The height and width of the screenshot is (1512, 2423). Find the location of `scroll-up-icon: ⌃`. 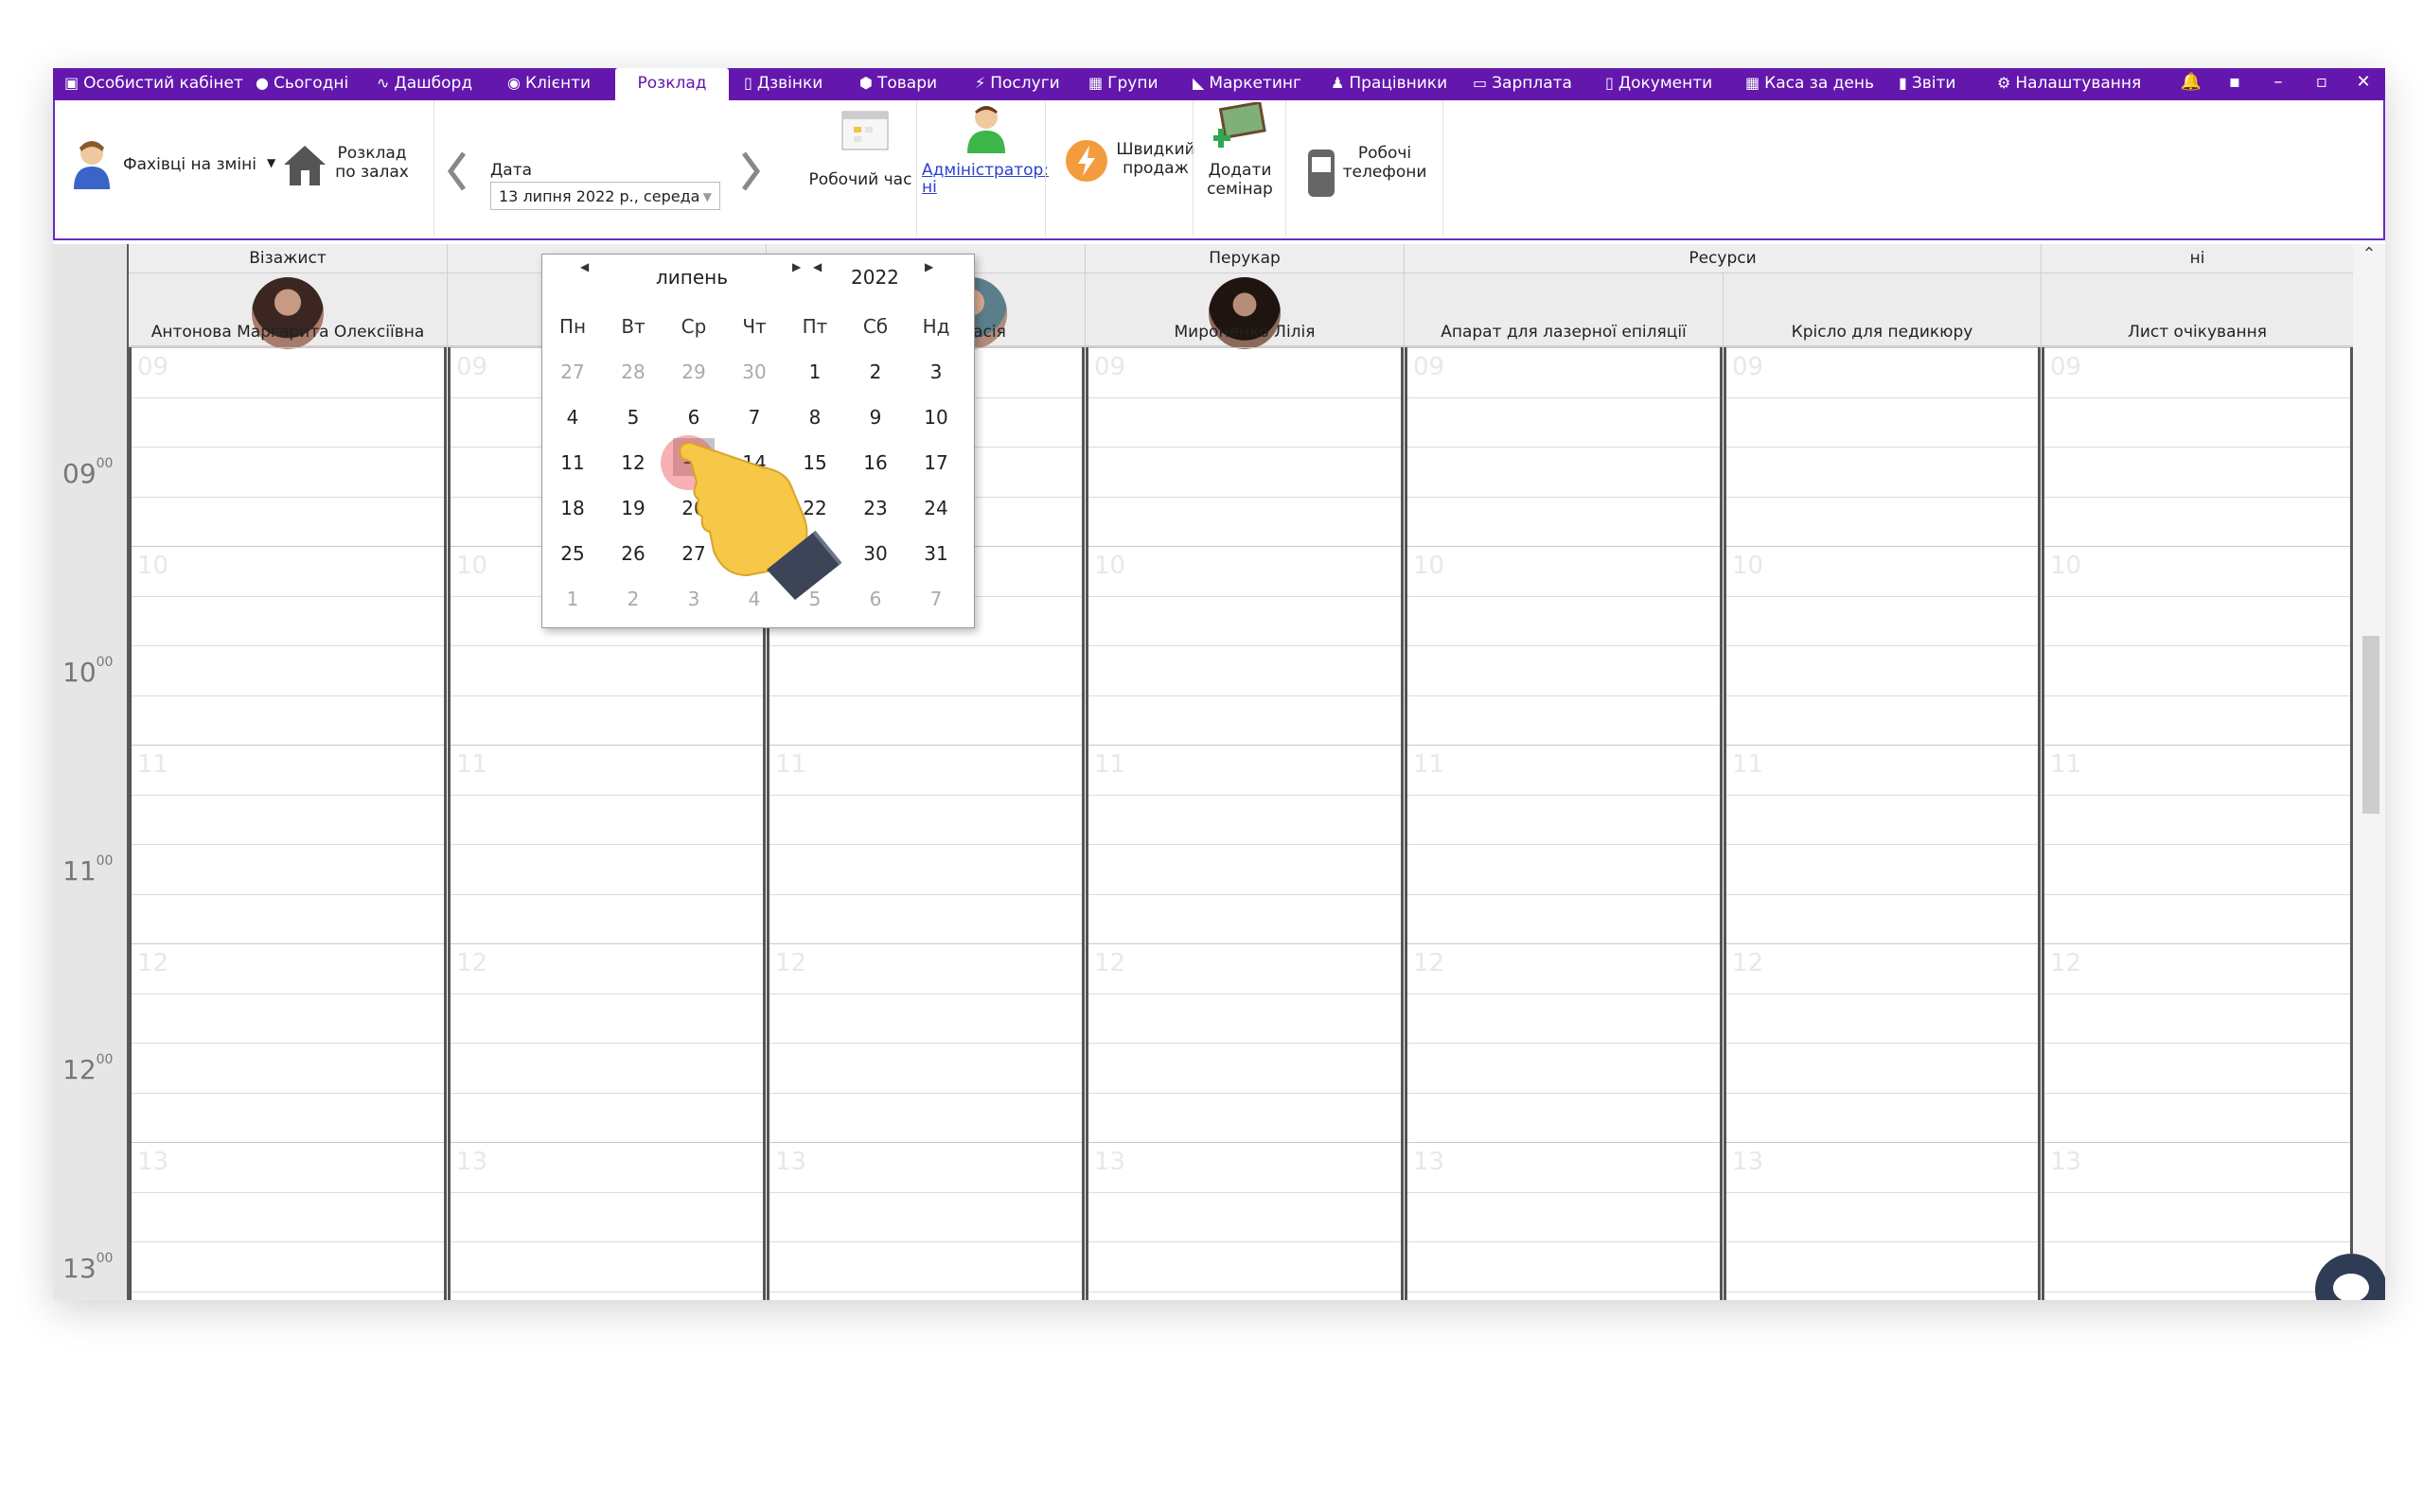

scroll-up-icon: ⌃ is located at coordinates (2369, 254).